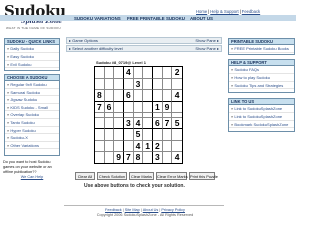 This screenshot has height=246, width=320. Describe the element at coordinates (203, 176) in the screenshot. I see `print-puzzle-button: Print this Puzzle` at that location.